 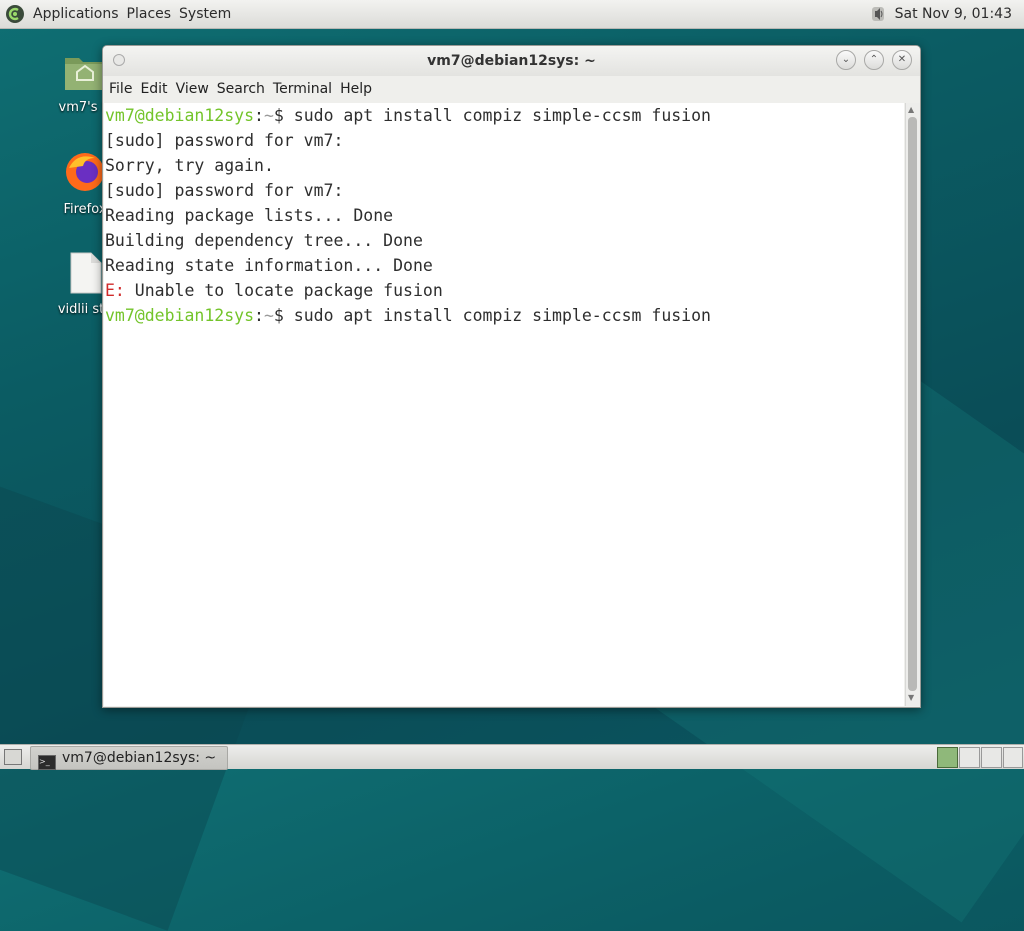 What do you see at coordinates (911, 697) in the screenshot?
I see `scroll-down-icon: ▼` at bounding box center [911, 697].